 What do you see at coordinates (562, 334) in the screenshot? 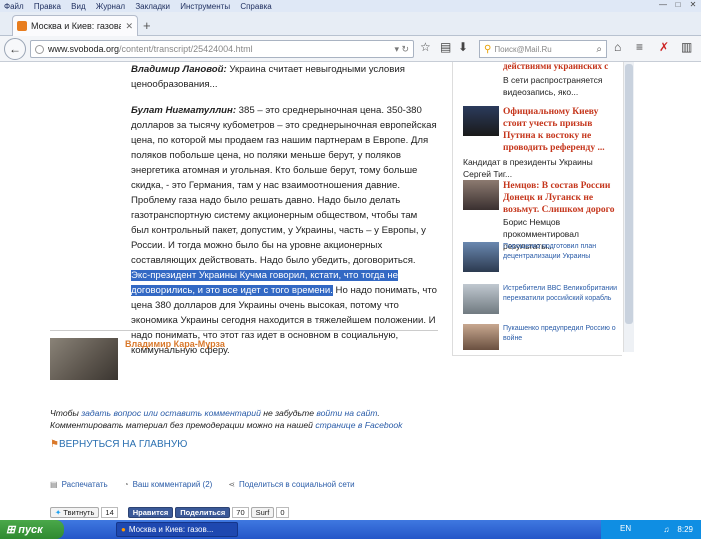
I see `item-title: Пукашенко предупредил Россию о войне` at bounding box center [562, 334].